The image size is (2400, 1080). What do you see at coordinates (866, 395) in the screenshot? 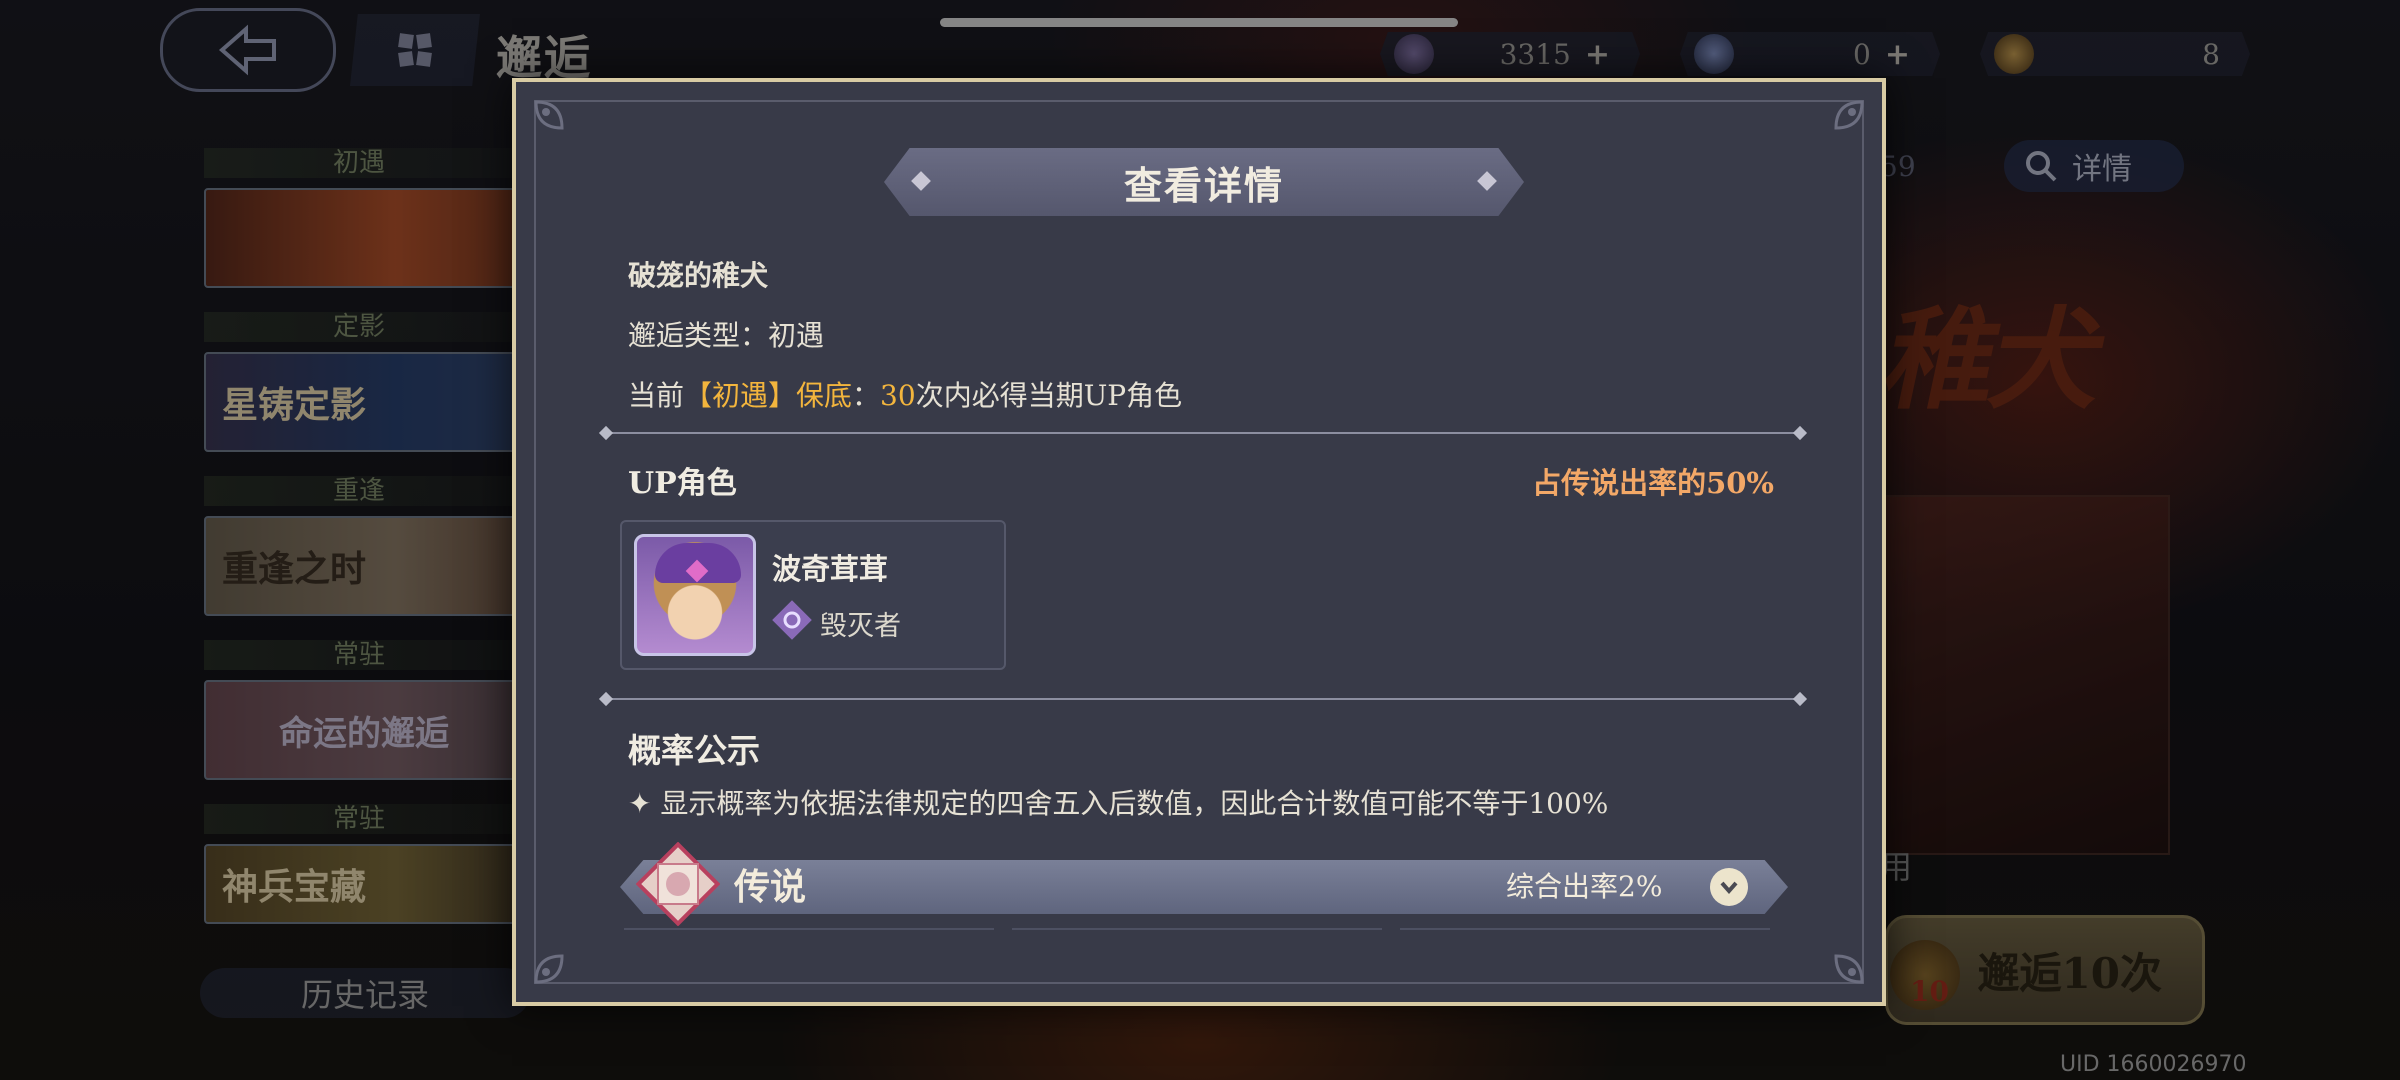
I see `pity-colon: ：` at bounding box center [866, 395].